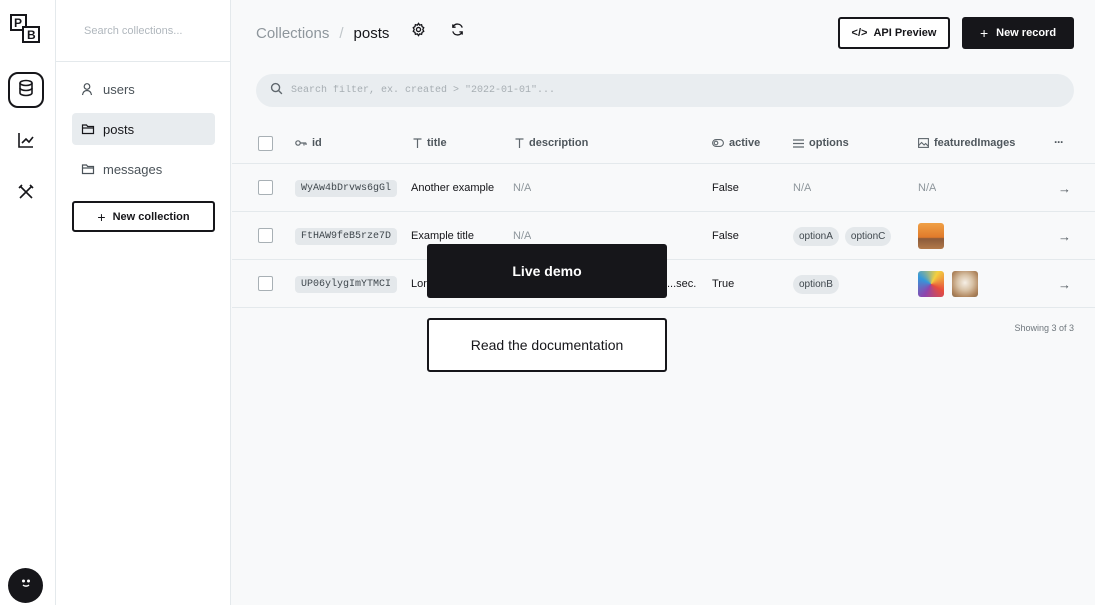 This screenshot has height=605, width=1095. Describe the element at coordinates (147, 31) in the screenshot. I see `collections-search-input` at that location.